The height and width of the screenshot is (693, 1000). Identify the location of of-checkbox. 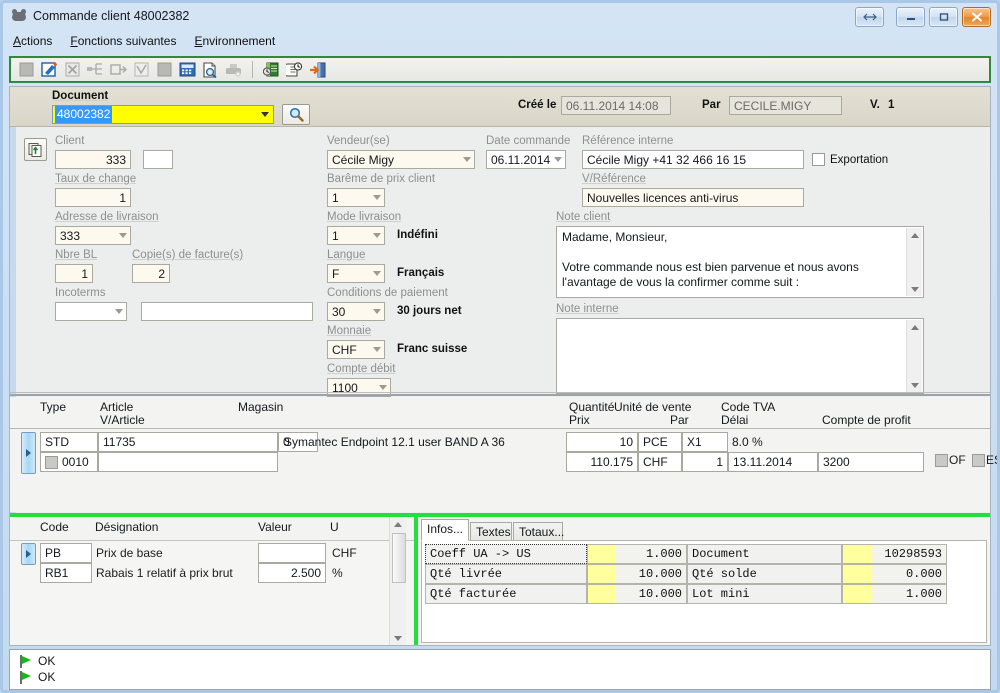
(941, 460).